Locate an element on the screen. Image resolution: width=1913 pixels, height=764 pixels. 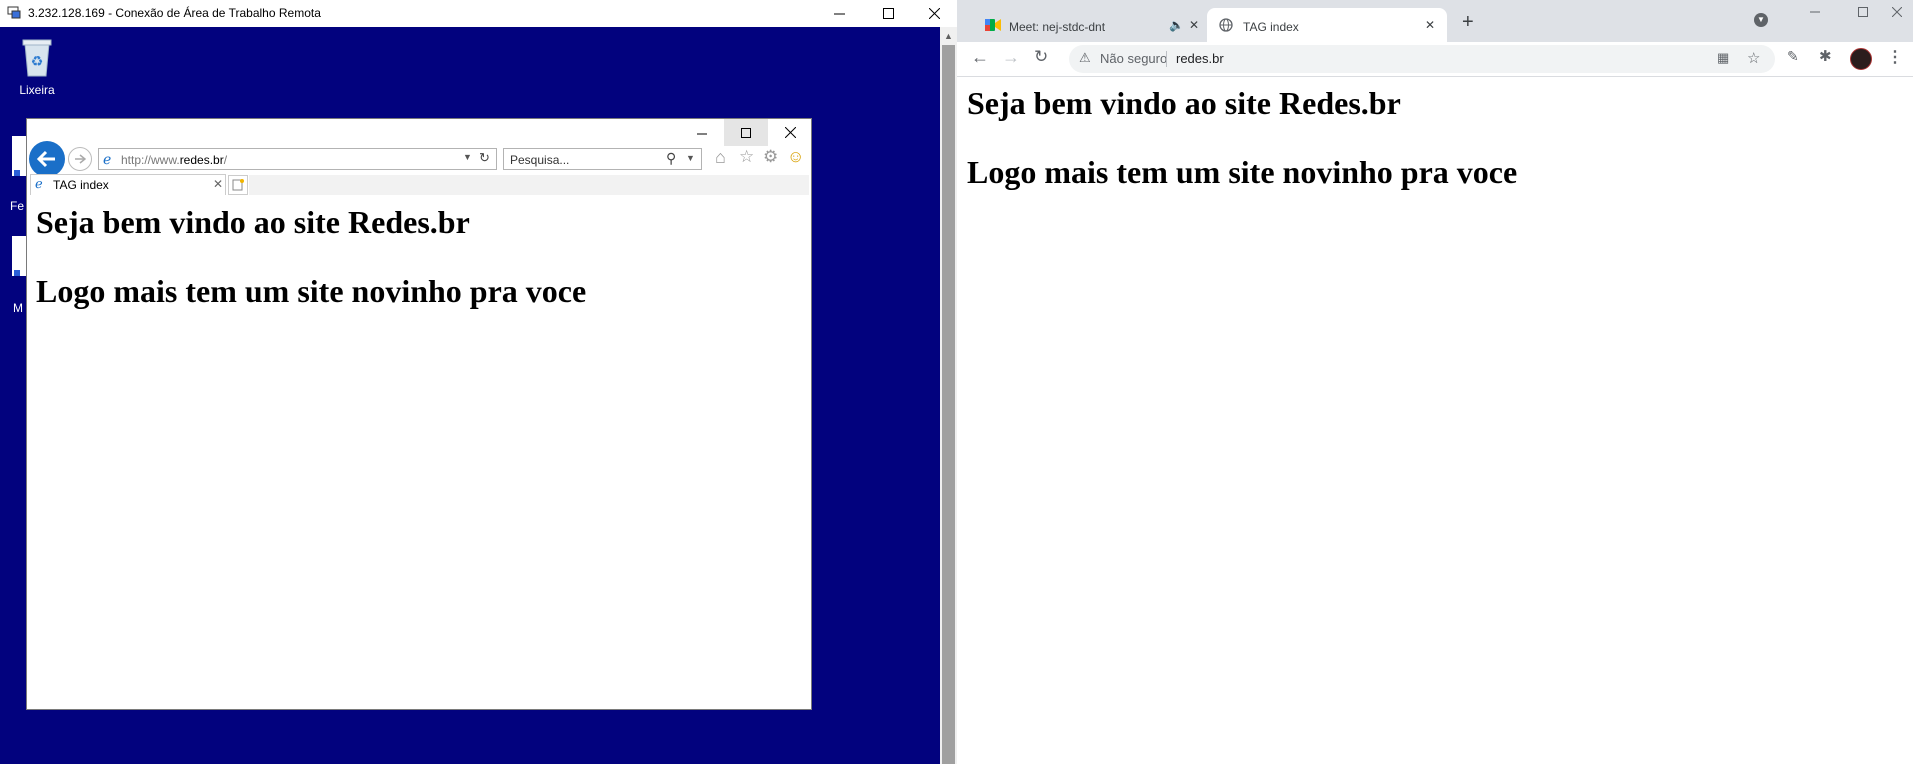
recycle-bin-icon: ♻ is located at coordinates (37, 58).